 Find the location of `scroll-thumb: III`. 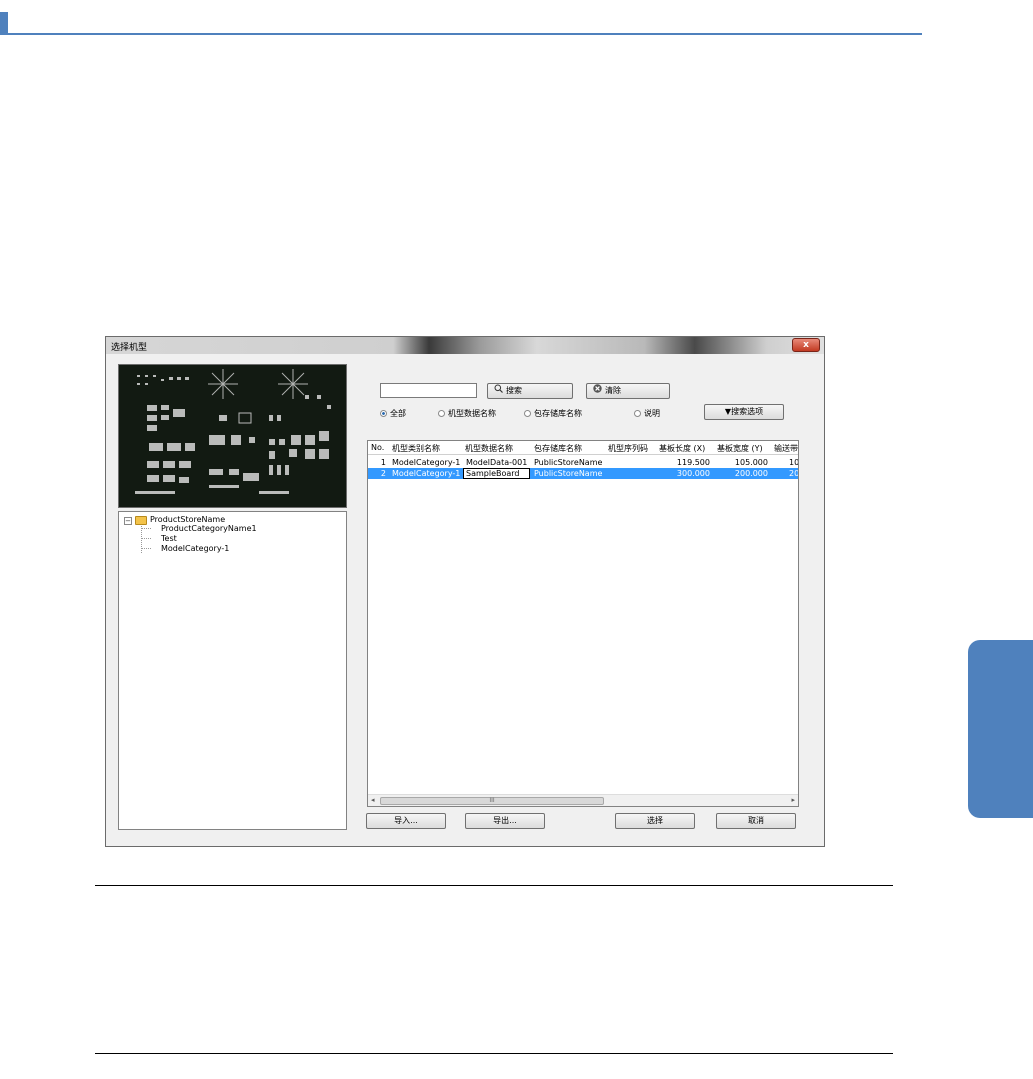

scroll-thumb: III is located at coordinates (492, 801).